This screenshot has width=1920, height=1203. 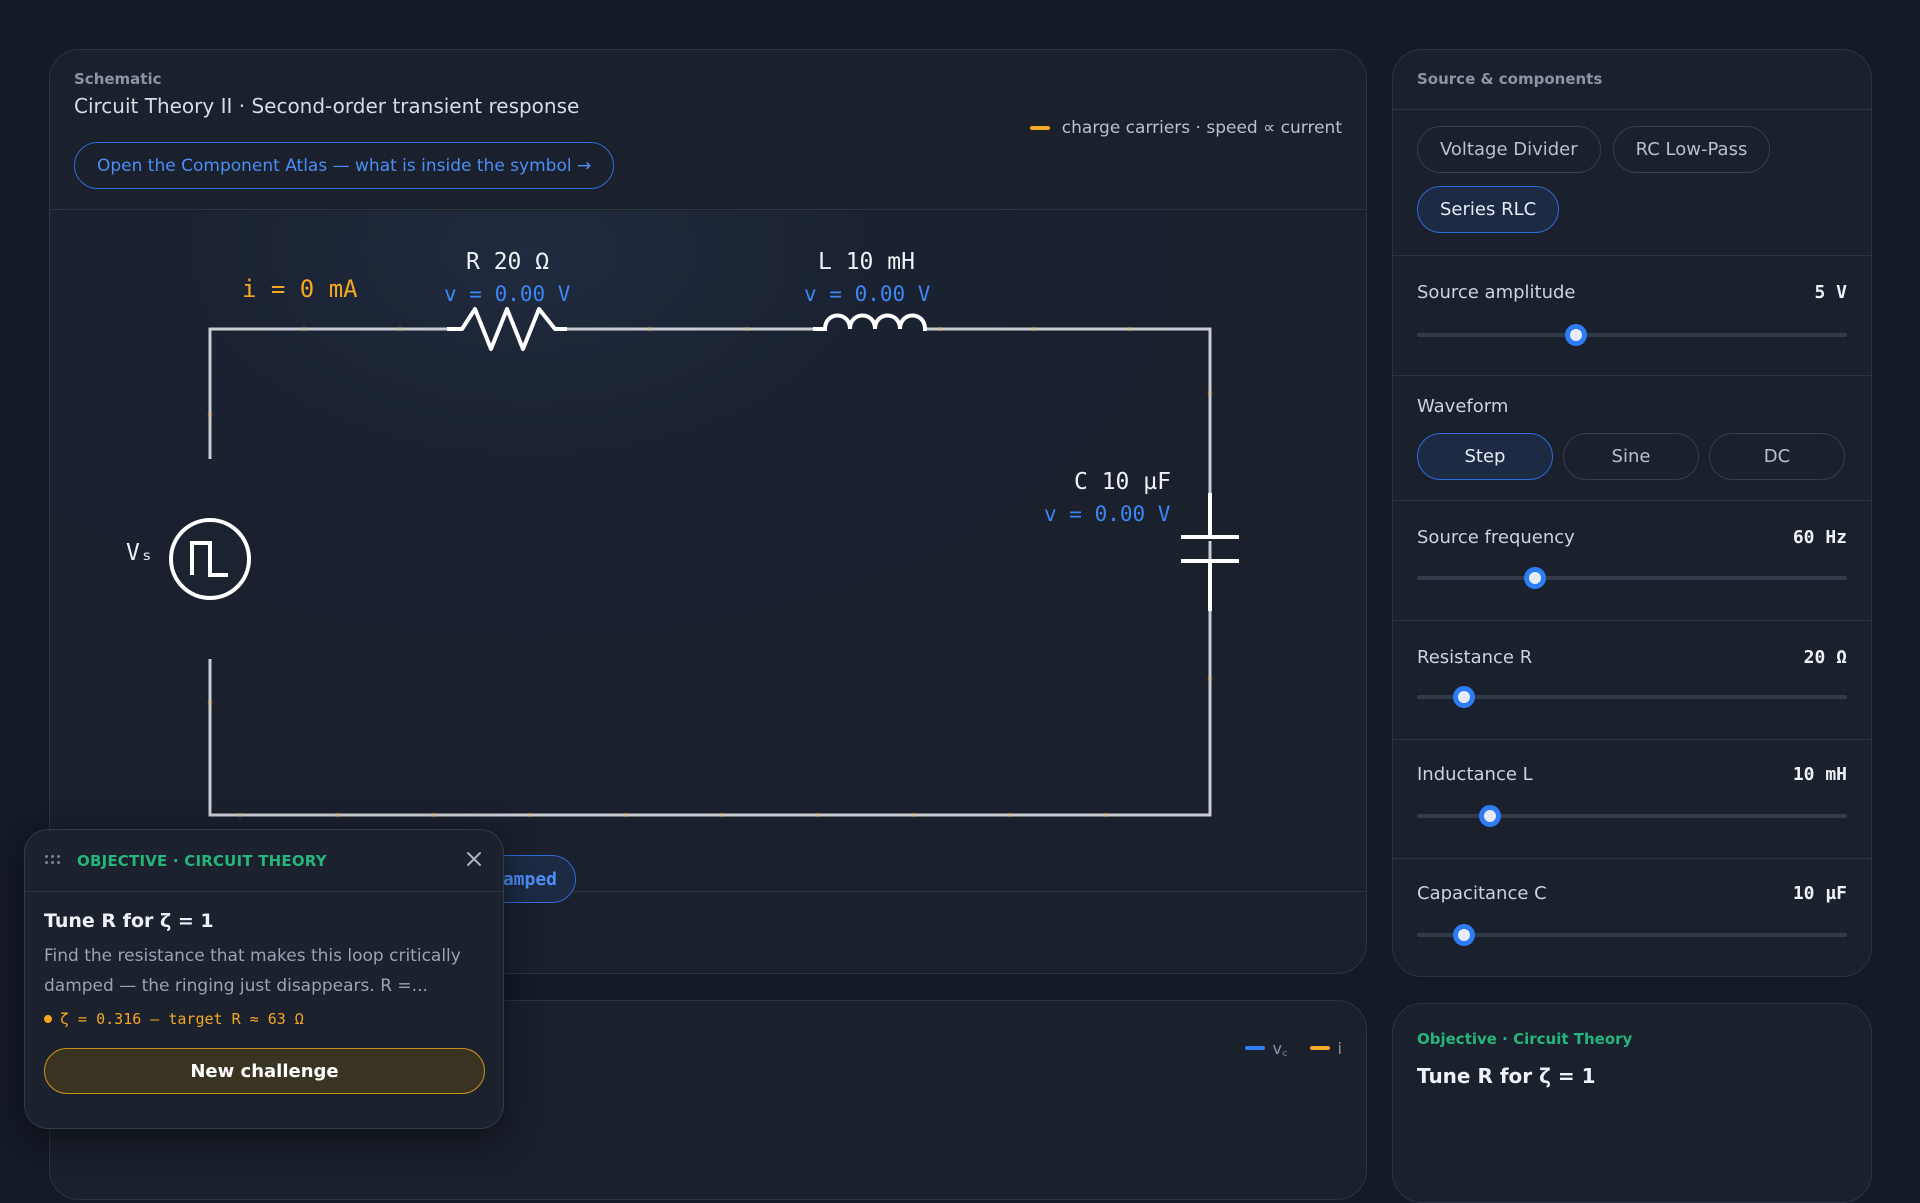 What do you see at coordinates (1632, 578) in the screenshot?
I see `frequency-slider` at bounding box center [1632, 578].